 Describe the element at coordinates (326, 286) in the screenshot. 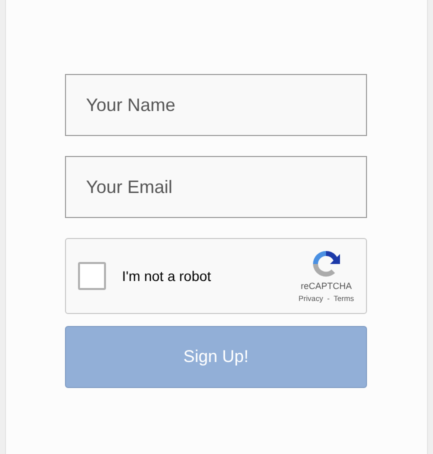

I see `captcha-brand: reCAPTCHA` at that location.